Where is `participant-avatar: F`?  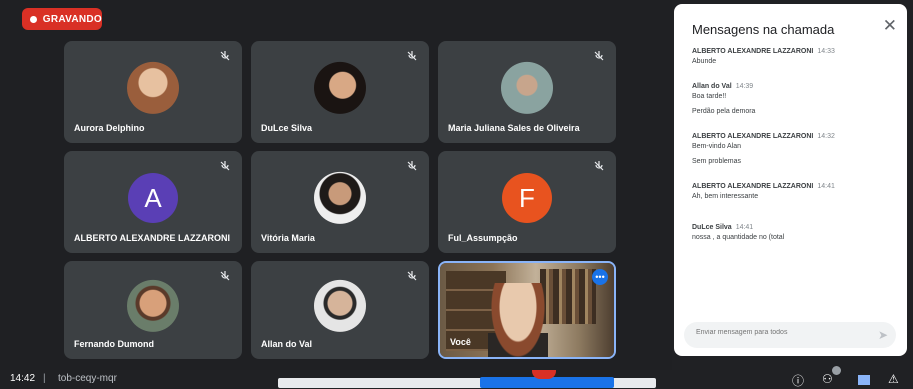
participant-avatar: F is located at coordinates (527, 198).